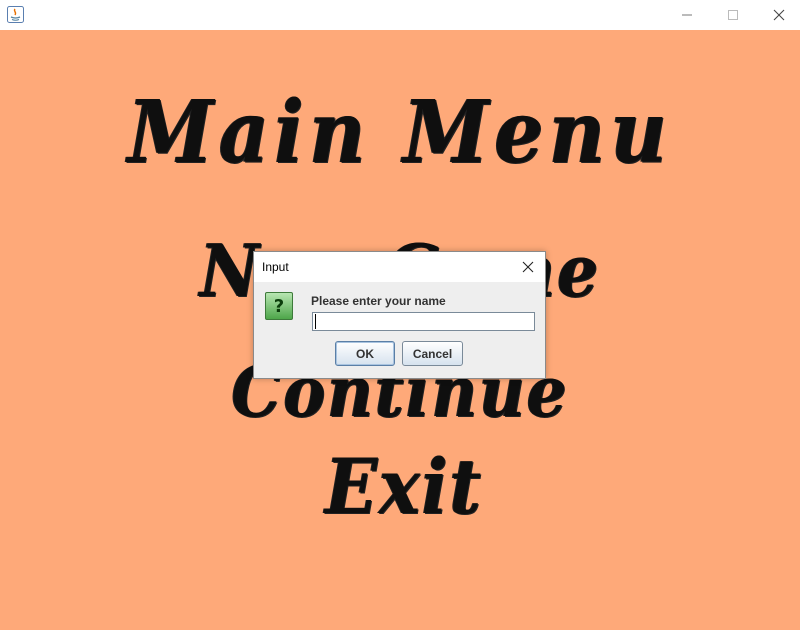  Describe the element at coordinates (365, 353) in the screenshot. I see `ok-button: OK` at that location.